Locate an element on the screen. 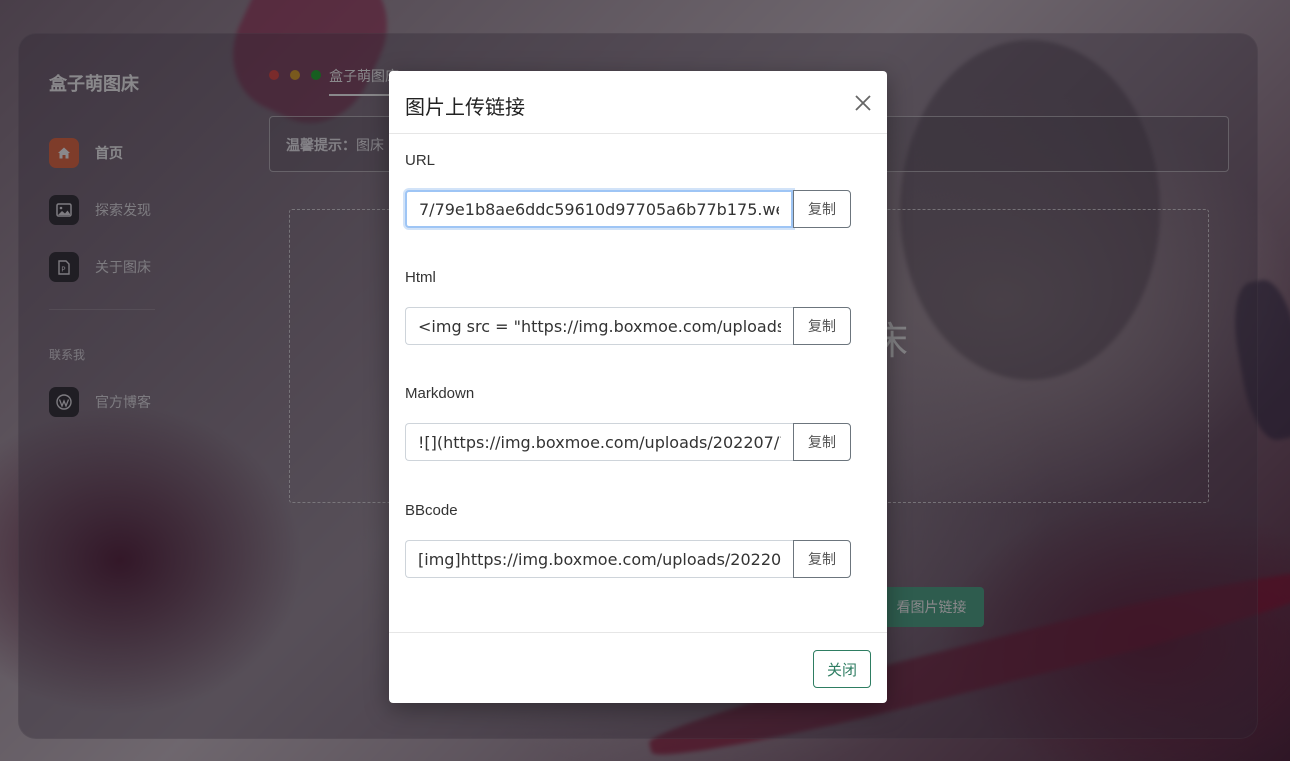  modal-footer: 关闭 is located at coordinates (638, 667).